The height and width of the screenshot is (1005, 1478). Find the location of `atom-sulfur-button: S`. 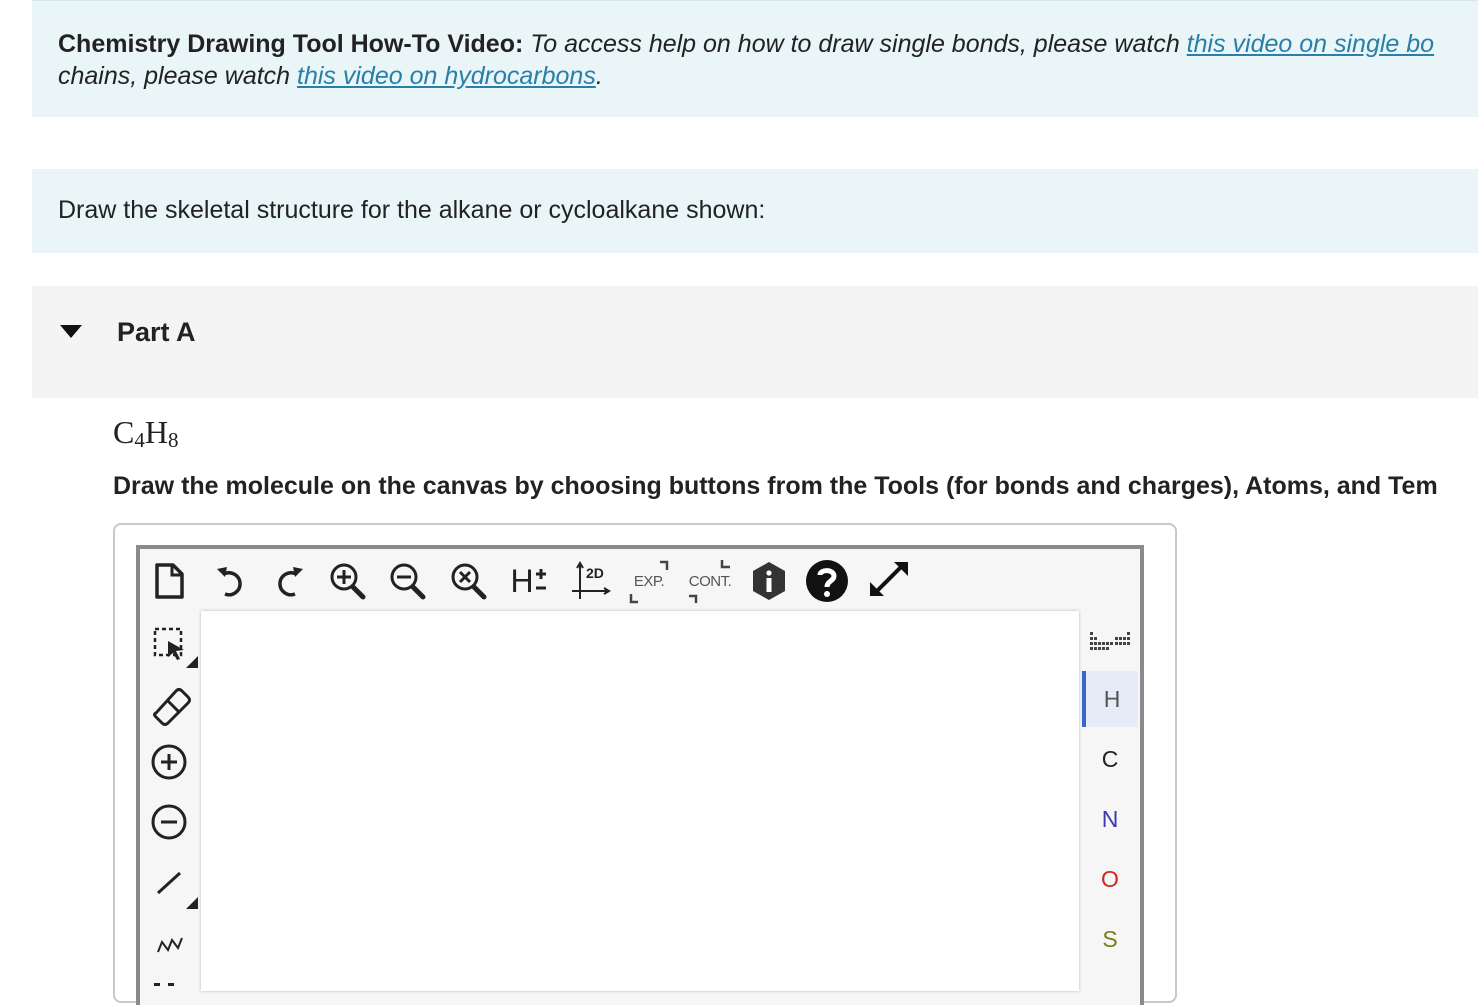

atom-sulfur-button: S is located at coordinates (1110, 939).